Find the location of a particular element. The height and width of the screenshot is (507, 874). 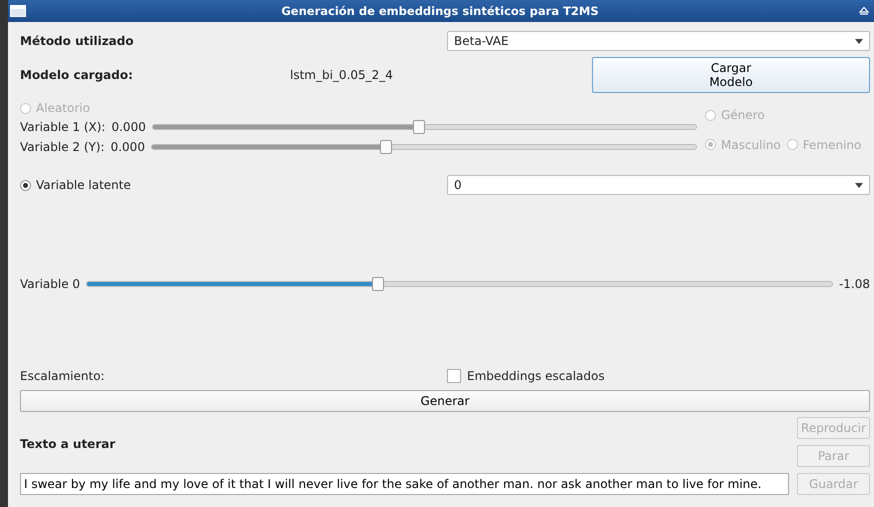

load-model-button: Cargar Modelo is located at coordinates (731, 75).